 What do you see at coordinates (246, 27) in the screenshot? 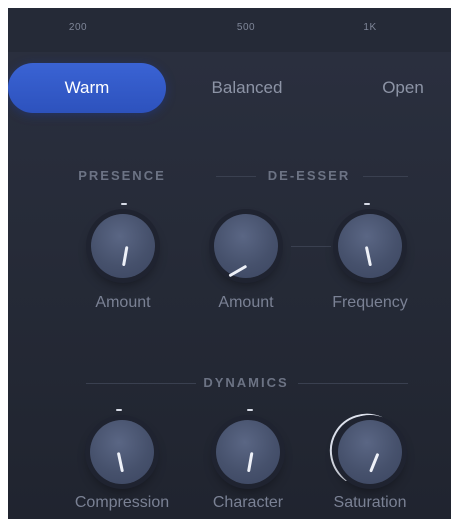
I see `freq-label-500: 500` at bounding box center [246, 27].